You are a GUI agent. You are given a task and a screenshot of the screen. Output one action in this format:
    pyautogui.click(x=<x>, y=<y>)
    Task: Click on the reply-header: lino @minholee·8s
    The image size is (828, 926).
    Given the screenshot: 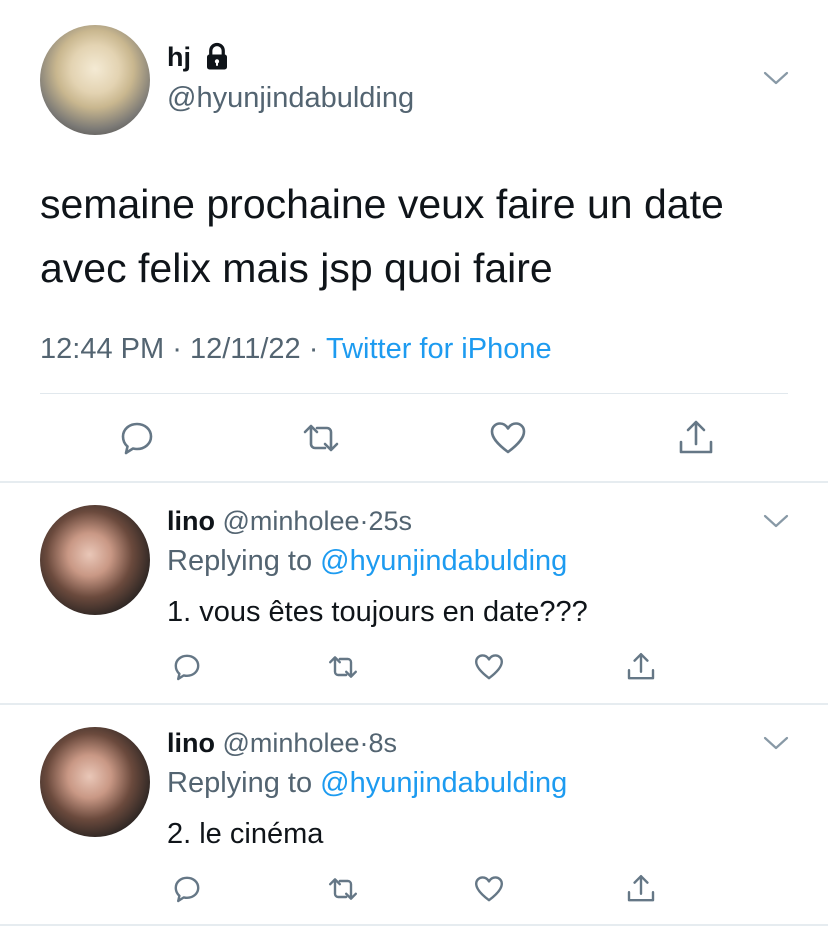 What is the action you would take?
    pyautogui.click(x=282, y=743)
    